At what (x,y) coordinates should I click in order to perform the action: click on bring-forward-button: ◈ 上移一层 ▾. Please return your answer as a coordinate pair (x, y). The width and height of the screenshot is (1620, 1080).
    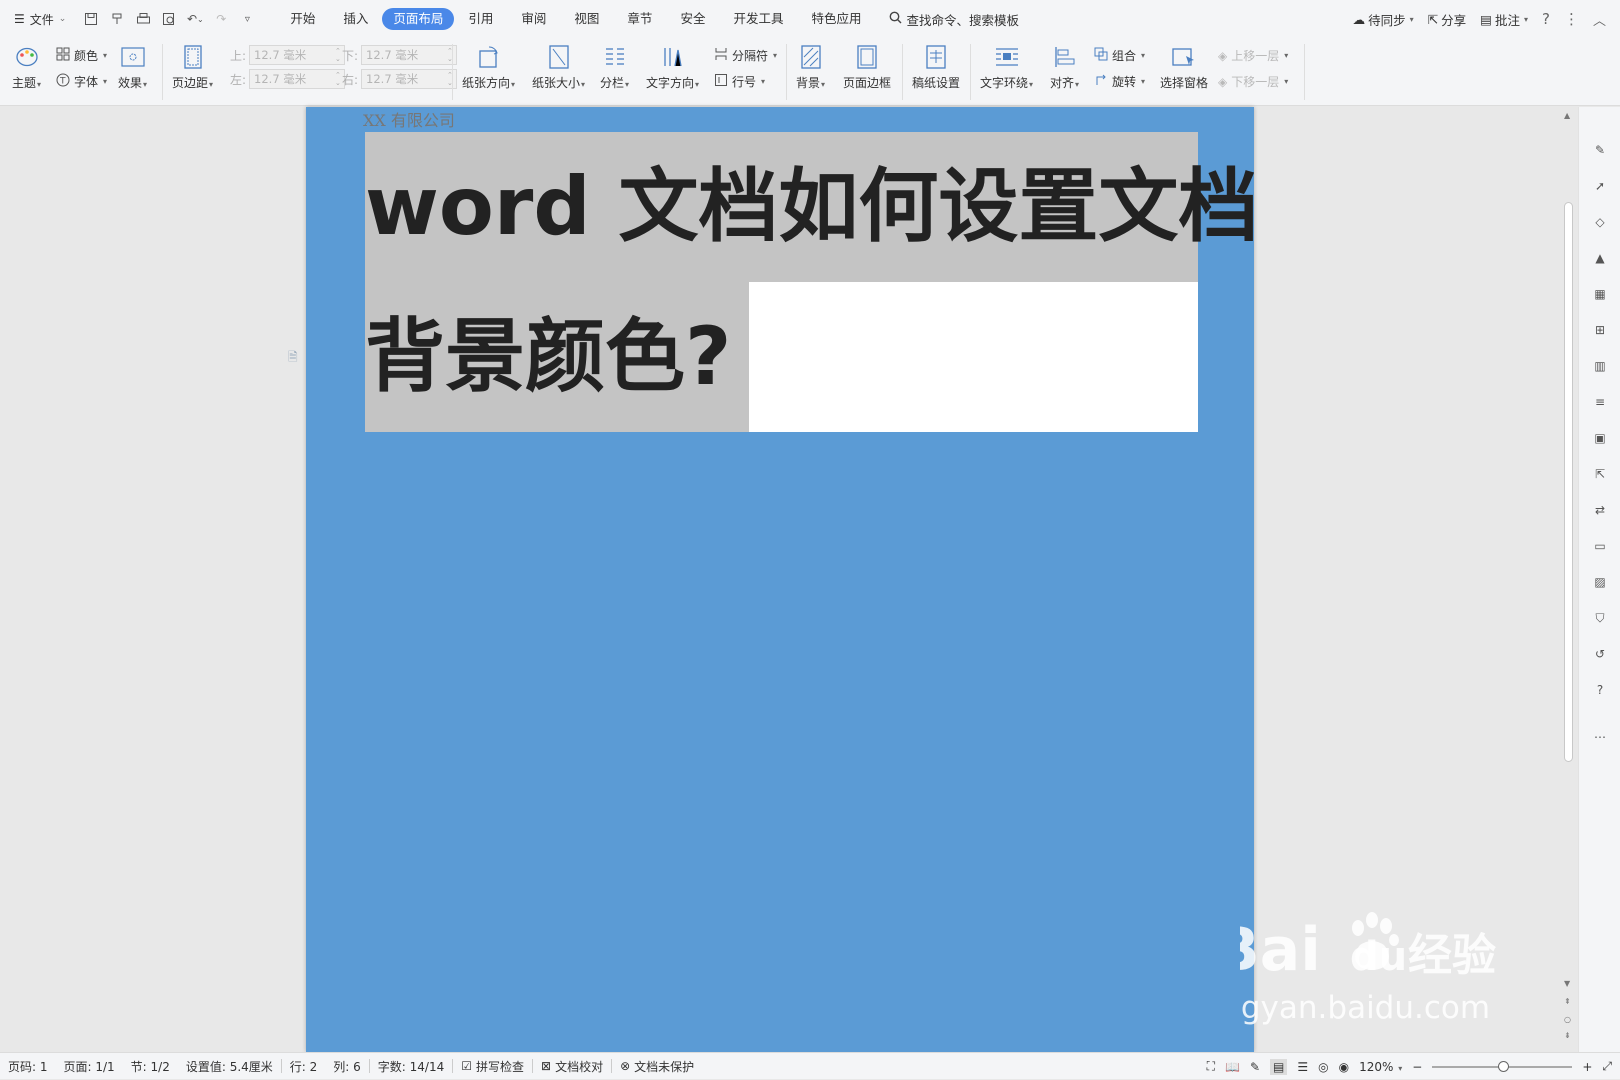
    Looking at the image, I should click on (1253, 55).